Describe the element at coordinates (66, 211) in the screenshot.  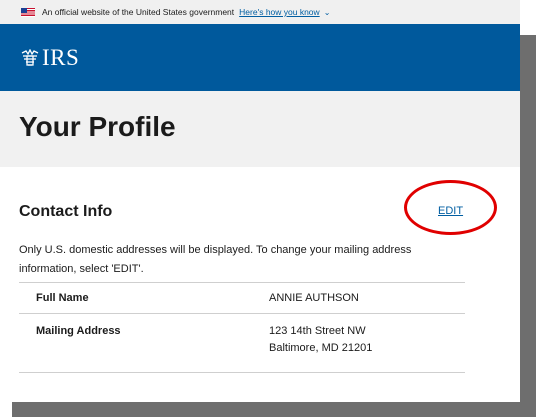
I see `contact-info-heading: Contact Info` at that location.